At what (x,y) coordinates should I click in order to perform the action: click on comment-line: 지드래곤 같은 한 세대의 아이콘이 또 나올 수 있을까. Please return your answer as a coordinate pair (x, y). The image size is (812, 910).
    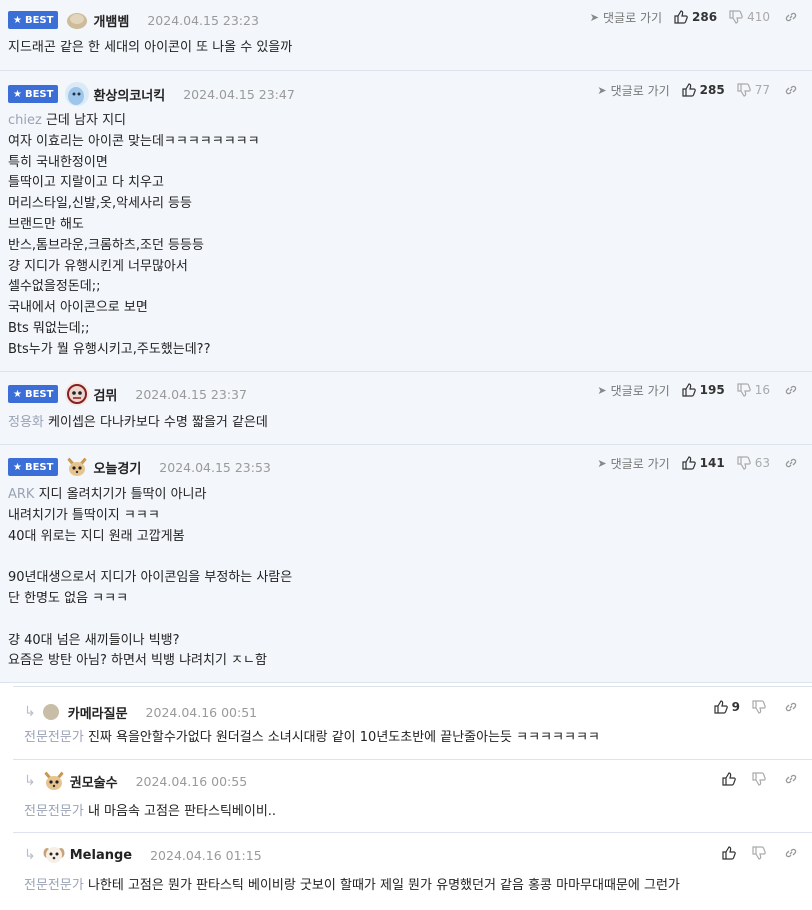
    Looking at the image, I should click on (150, 47).